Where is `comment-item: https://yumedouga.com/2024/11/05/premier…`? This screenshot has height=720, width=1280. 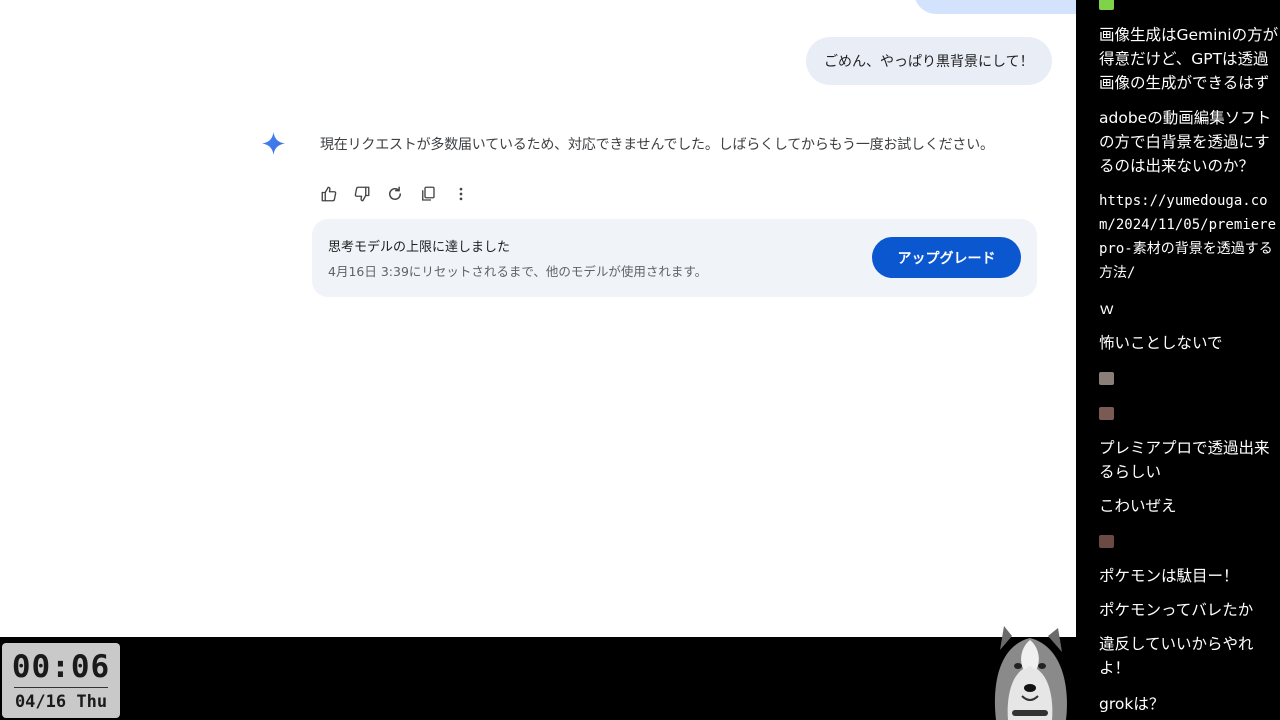
comment-item: https://yumedouga.com/2024/11/05/premier… is located at coordinates (1188, 237).